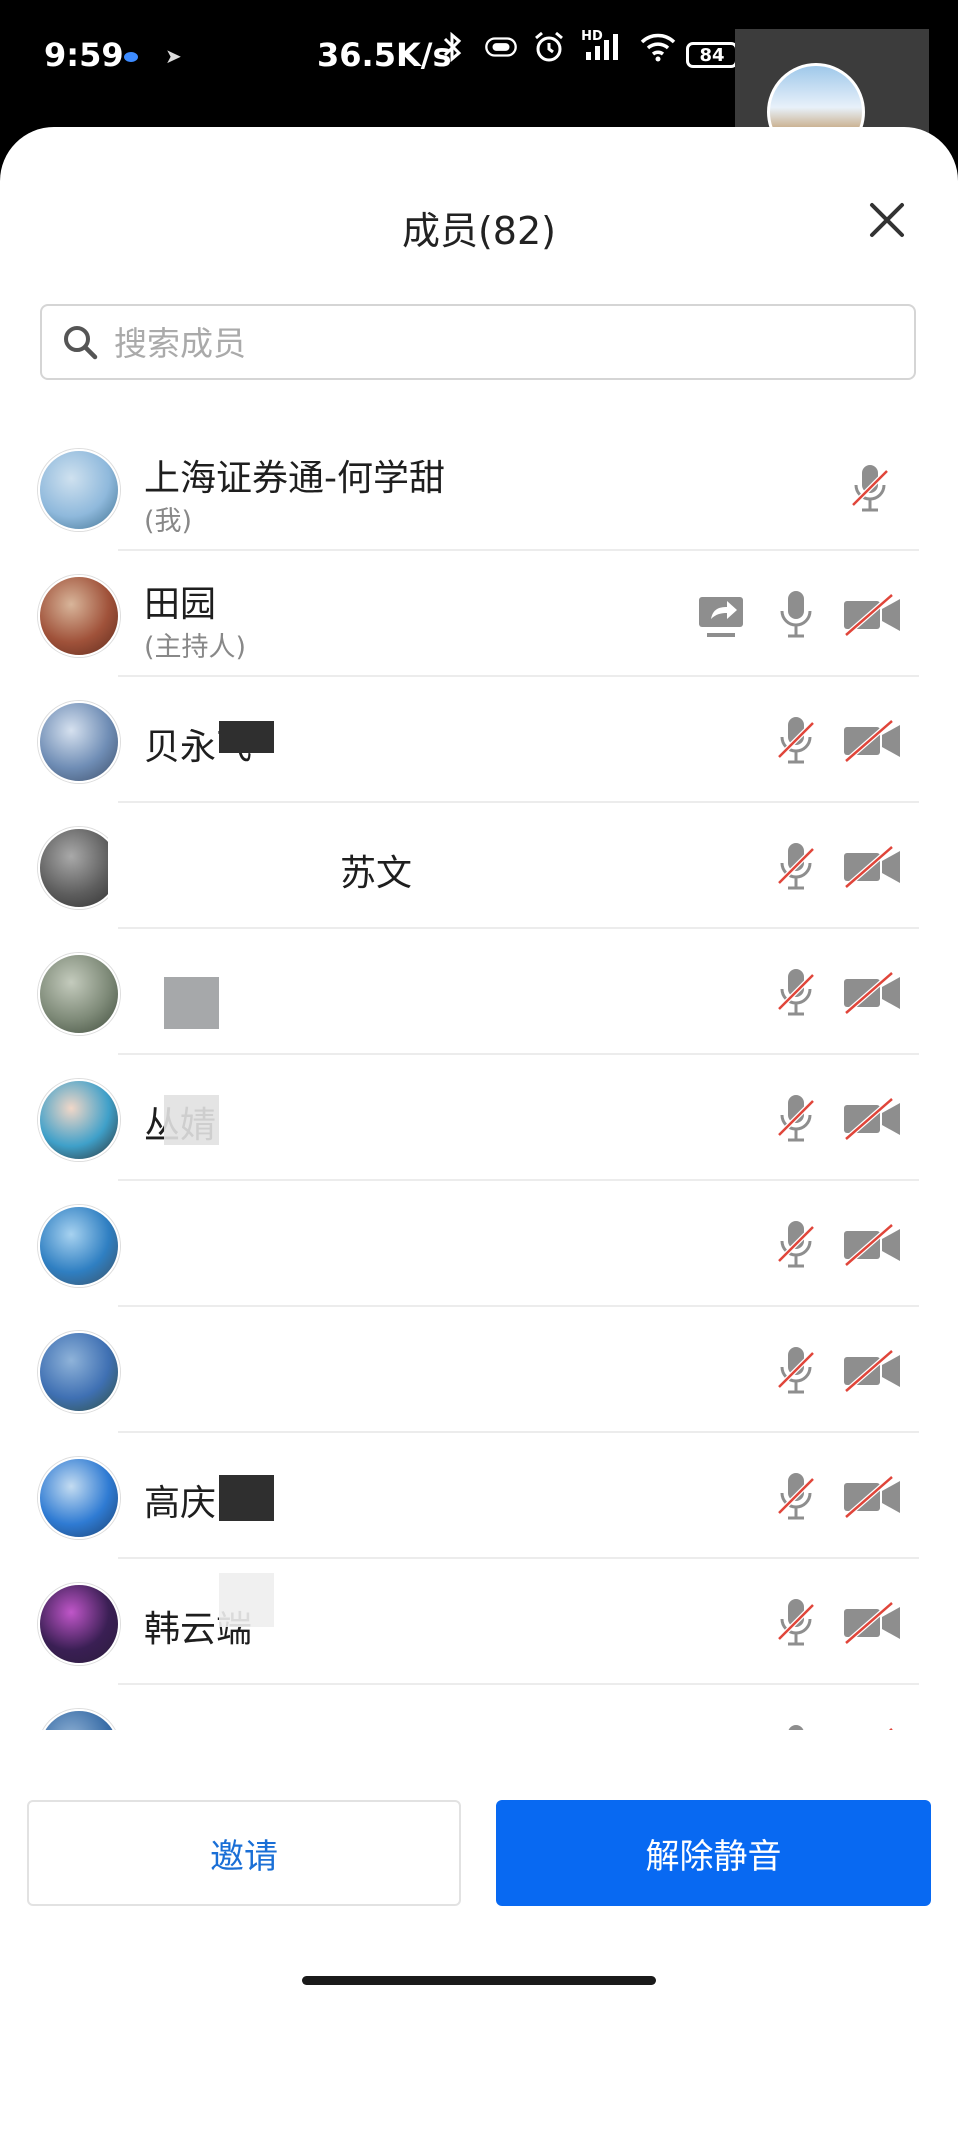 This screenshot has width=958, height=2129. I want to click on wifi-icon, so click(658, 47).